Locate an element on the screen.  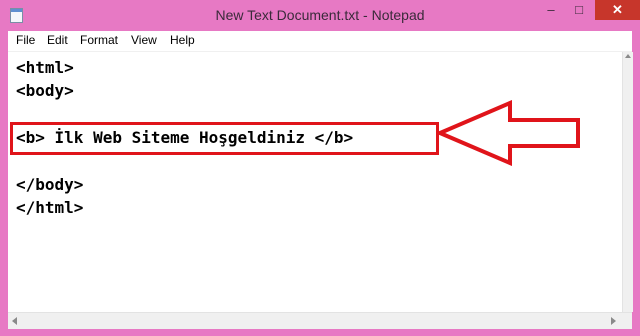
highlight-box is located at coordinates (224, 138).